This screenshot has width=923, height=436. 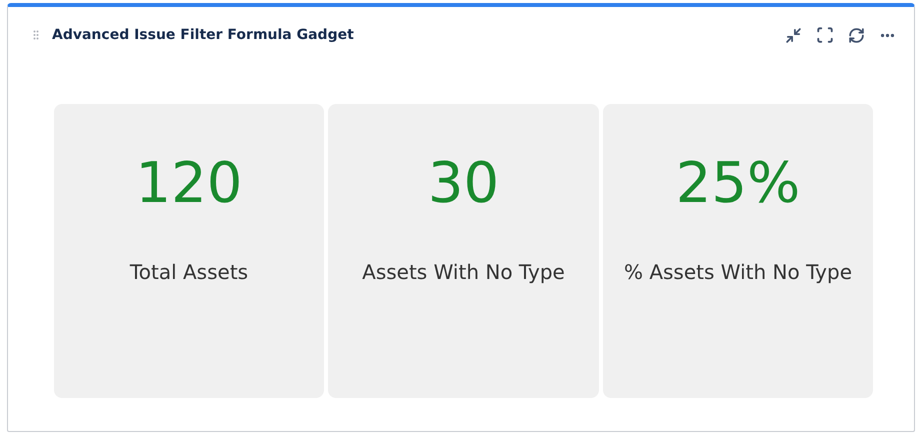 I want to click on gadget-title: Advanced Issue Filter Formula Gadget, so click(x=203, y=35).